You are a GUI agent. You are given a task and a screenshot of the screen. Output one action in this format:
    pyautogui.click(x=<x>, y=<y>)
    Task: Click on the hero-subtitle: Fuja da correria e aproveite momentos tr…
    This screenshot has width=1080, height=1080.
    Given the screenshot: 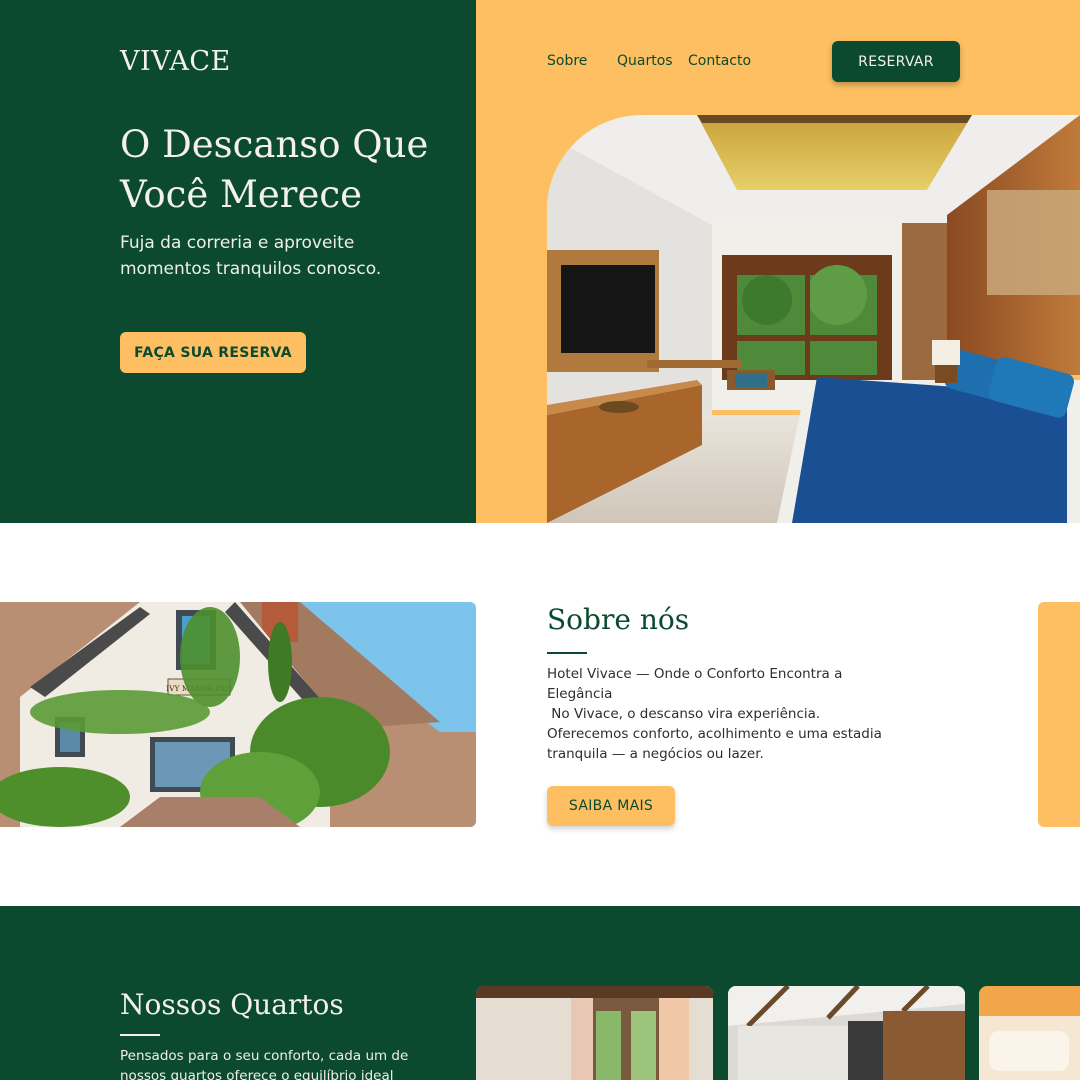 What is the action you would take?
    pyautogui.click(x=251, y=256)
    